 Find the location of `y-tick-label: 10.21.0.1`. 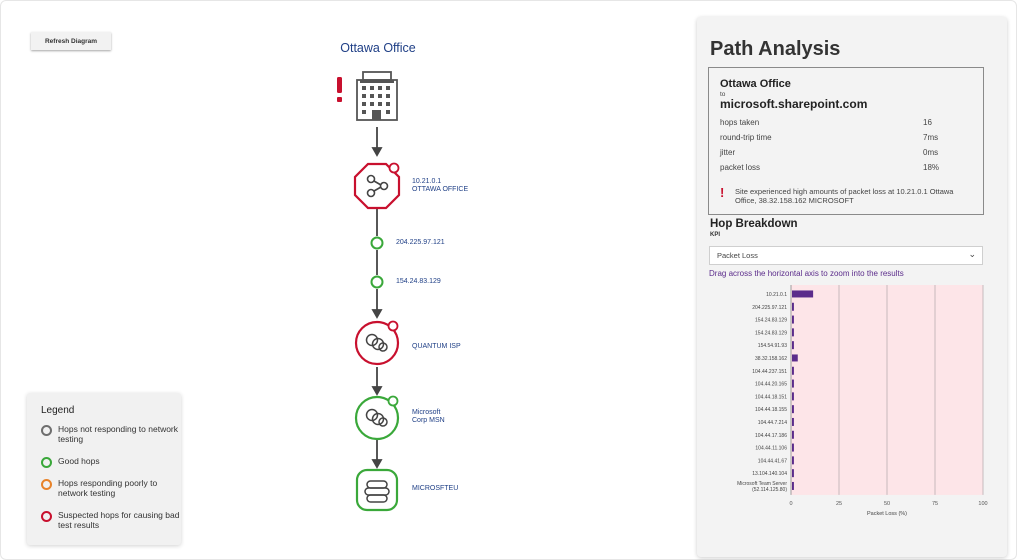

y-tick-label: 10.21.0.1 is located at coordinates (776, 295).